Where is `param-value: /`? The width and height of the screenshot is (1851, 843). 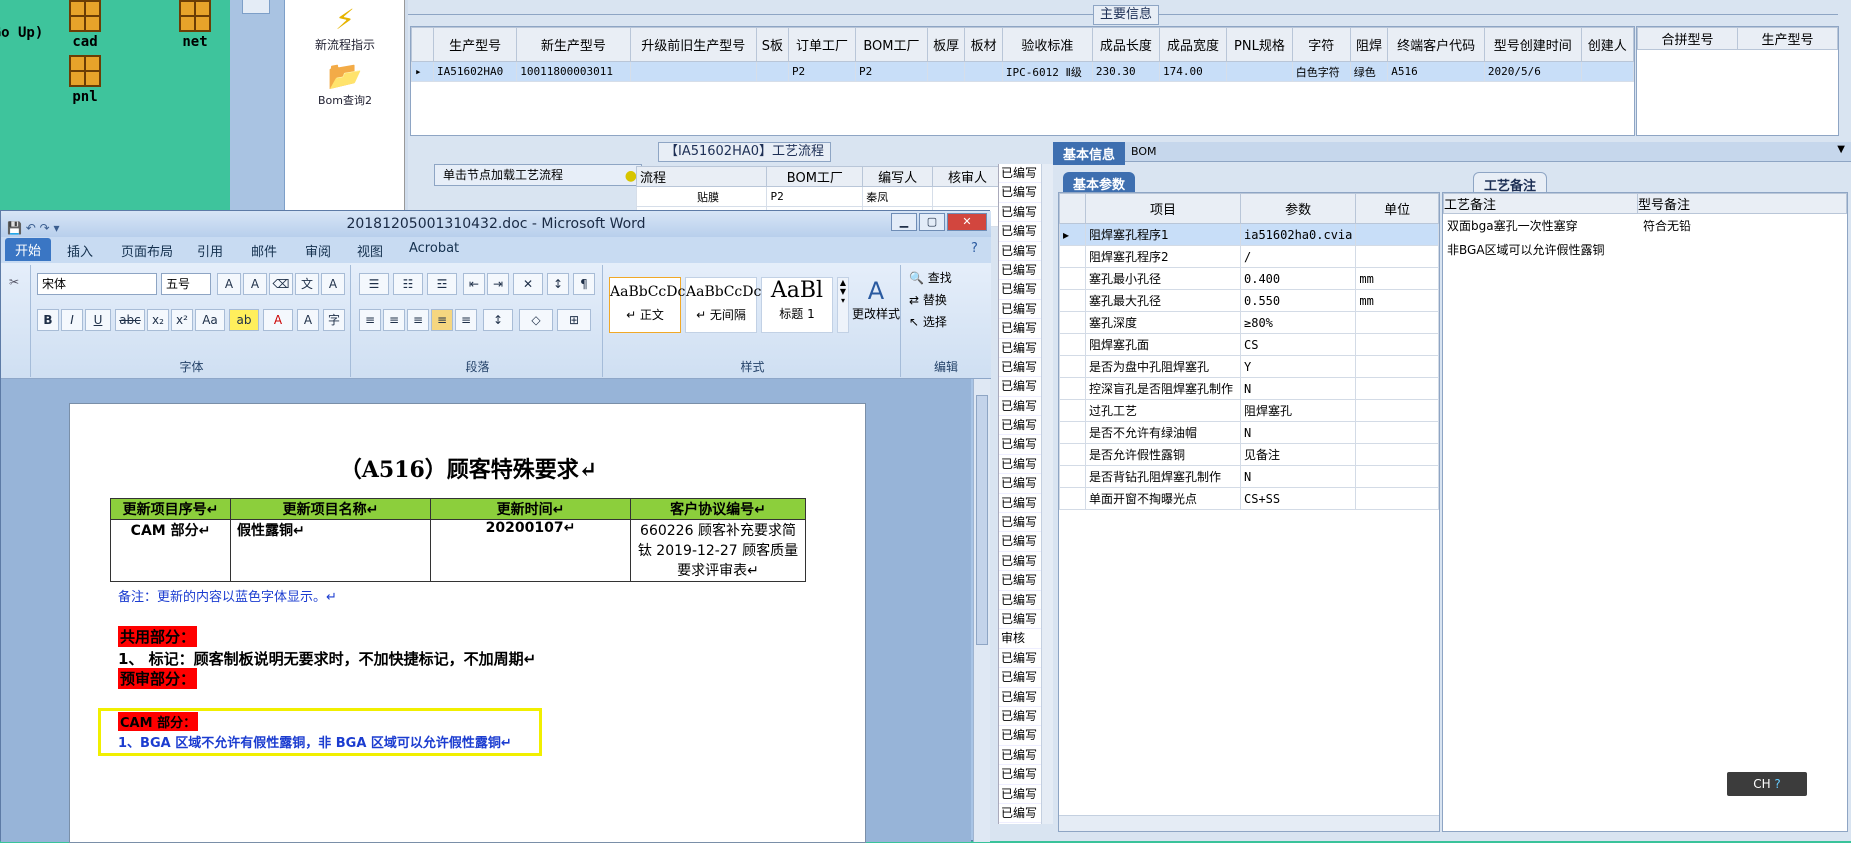 param-value: / is located at coordinates (1298, 256).